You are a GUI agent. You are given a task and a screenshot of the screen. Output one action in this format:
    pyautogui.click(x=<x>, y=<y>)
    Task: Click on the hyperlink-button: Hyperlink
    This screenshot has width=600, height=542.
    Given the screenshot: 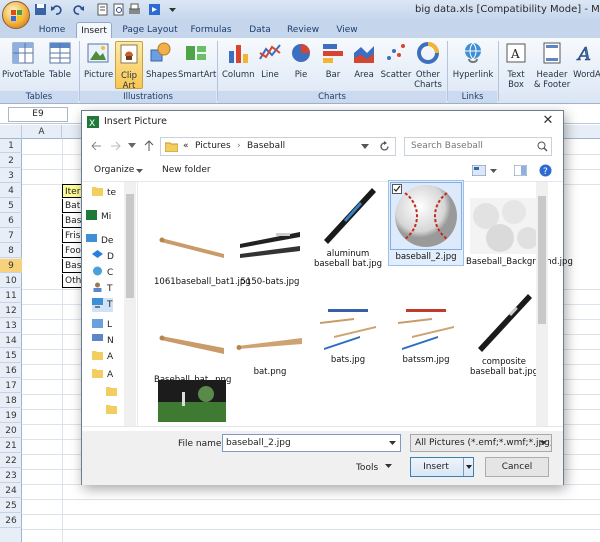 What is the action you would take?
    pyautogui.click(x=473, y=60)
    